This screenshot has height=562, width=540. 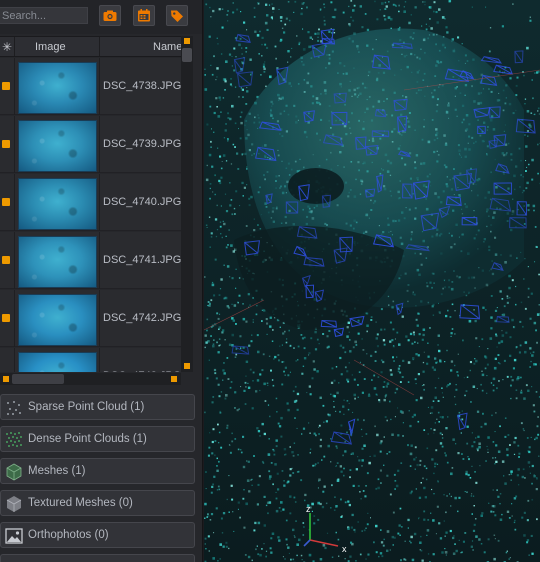 What do you see at coordinates (44, 15) in the screenshot?
I see `search-input` at bounding box center [44, 15].